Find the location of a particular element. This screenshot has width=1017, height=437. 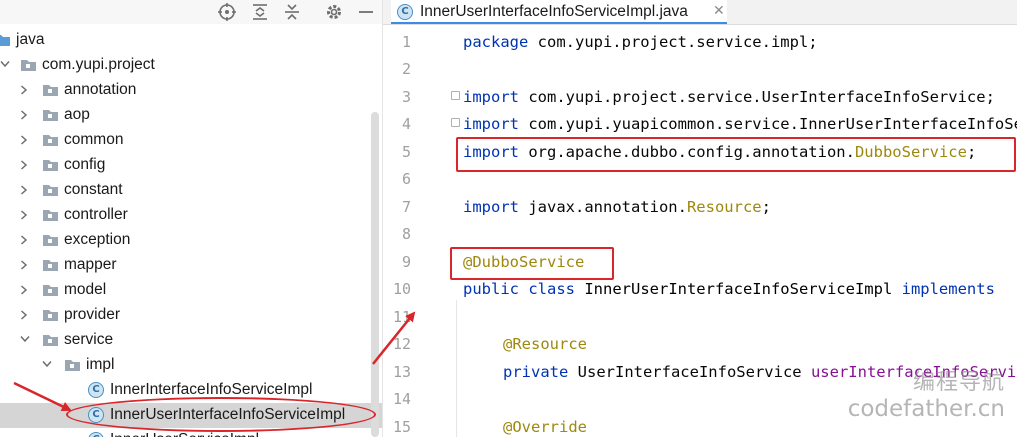

watermark-line-1: 编程导航 is located at coordinates (958, 382).